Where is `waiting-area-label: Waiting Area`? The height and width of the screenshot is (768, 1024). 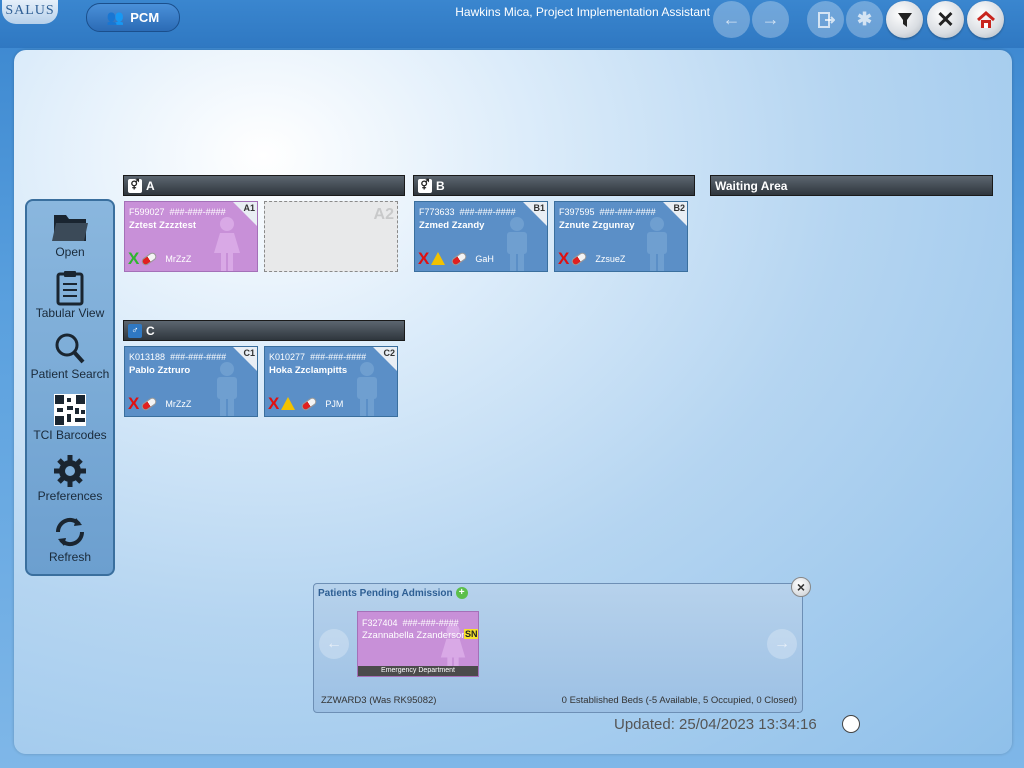 waiting-area-label: Waiting Area is located at coordinates (751, 185).